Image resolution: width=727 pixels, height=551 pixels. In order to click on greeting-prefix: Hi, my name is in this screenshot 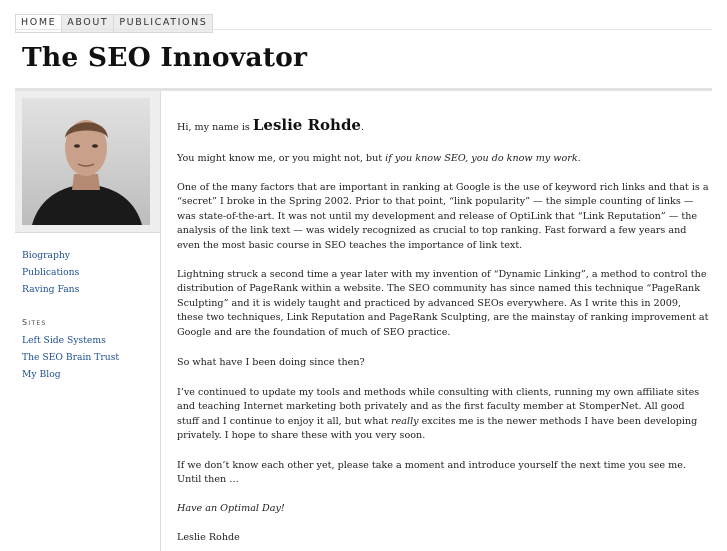, I will do `click(215, 127)`.